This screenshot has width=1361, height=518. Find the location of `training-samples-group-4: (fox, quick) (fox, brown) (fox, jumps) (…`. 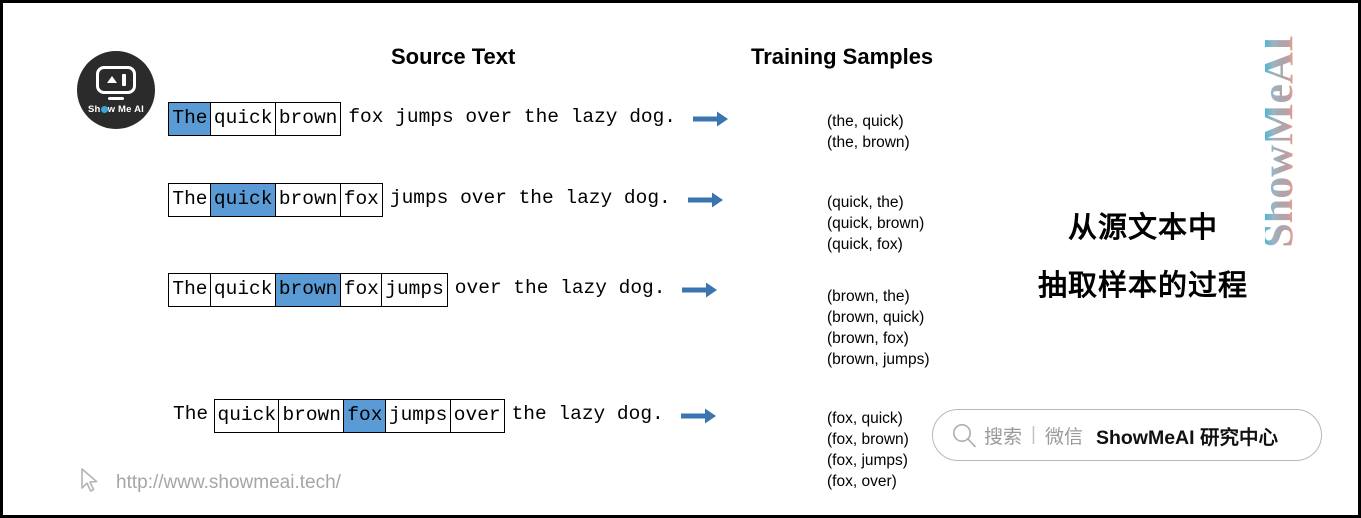

training-samples-group-4: (fox, quick) (fox, brown) (fox, jumps) (… is located at coordinates (868, 450).